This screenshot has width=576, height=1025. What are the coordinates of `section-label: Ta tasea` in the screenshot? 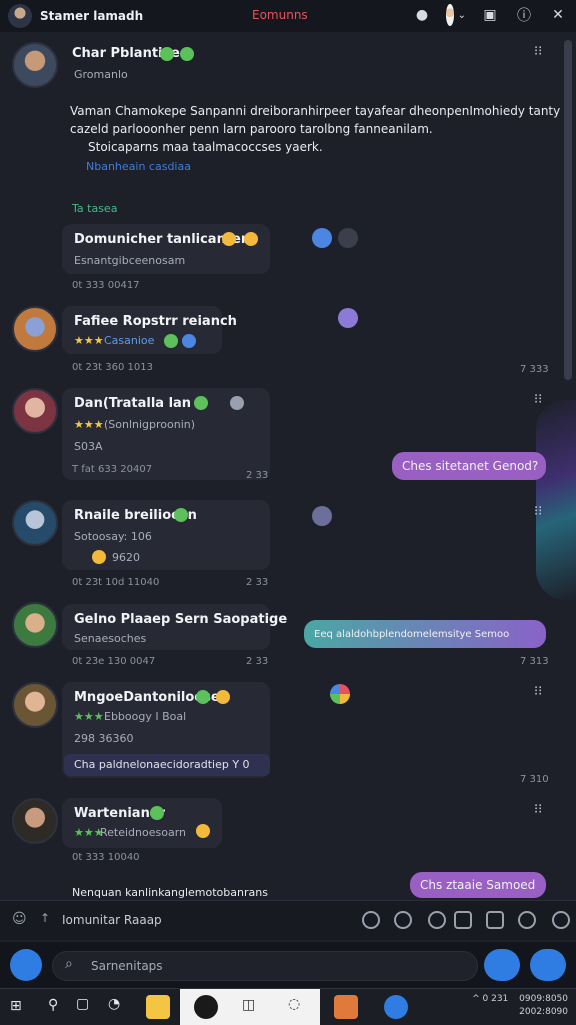 It's located at (95, 208).